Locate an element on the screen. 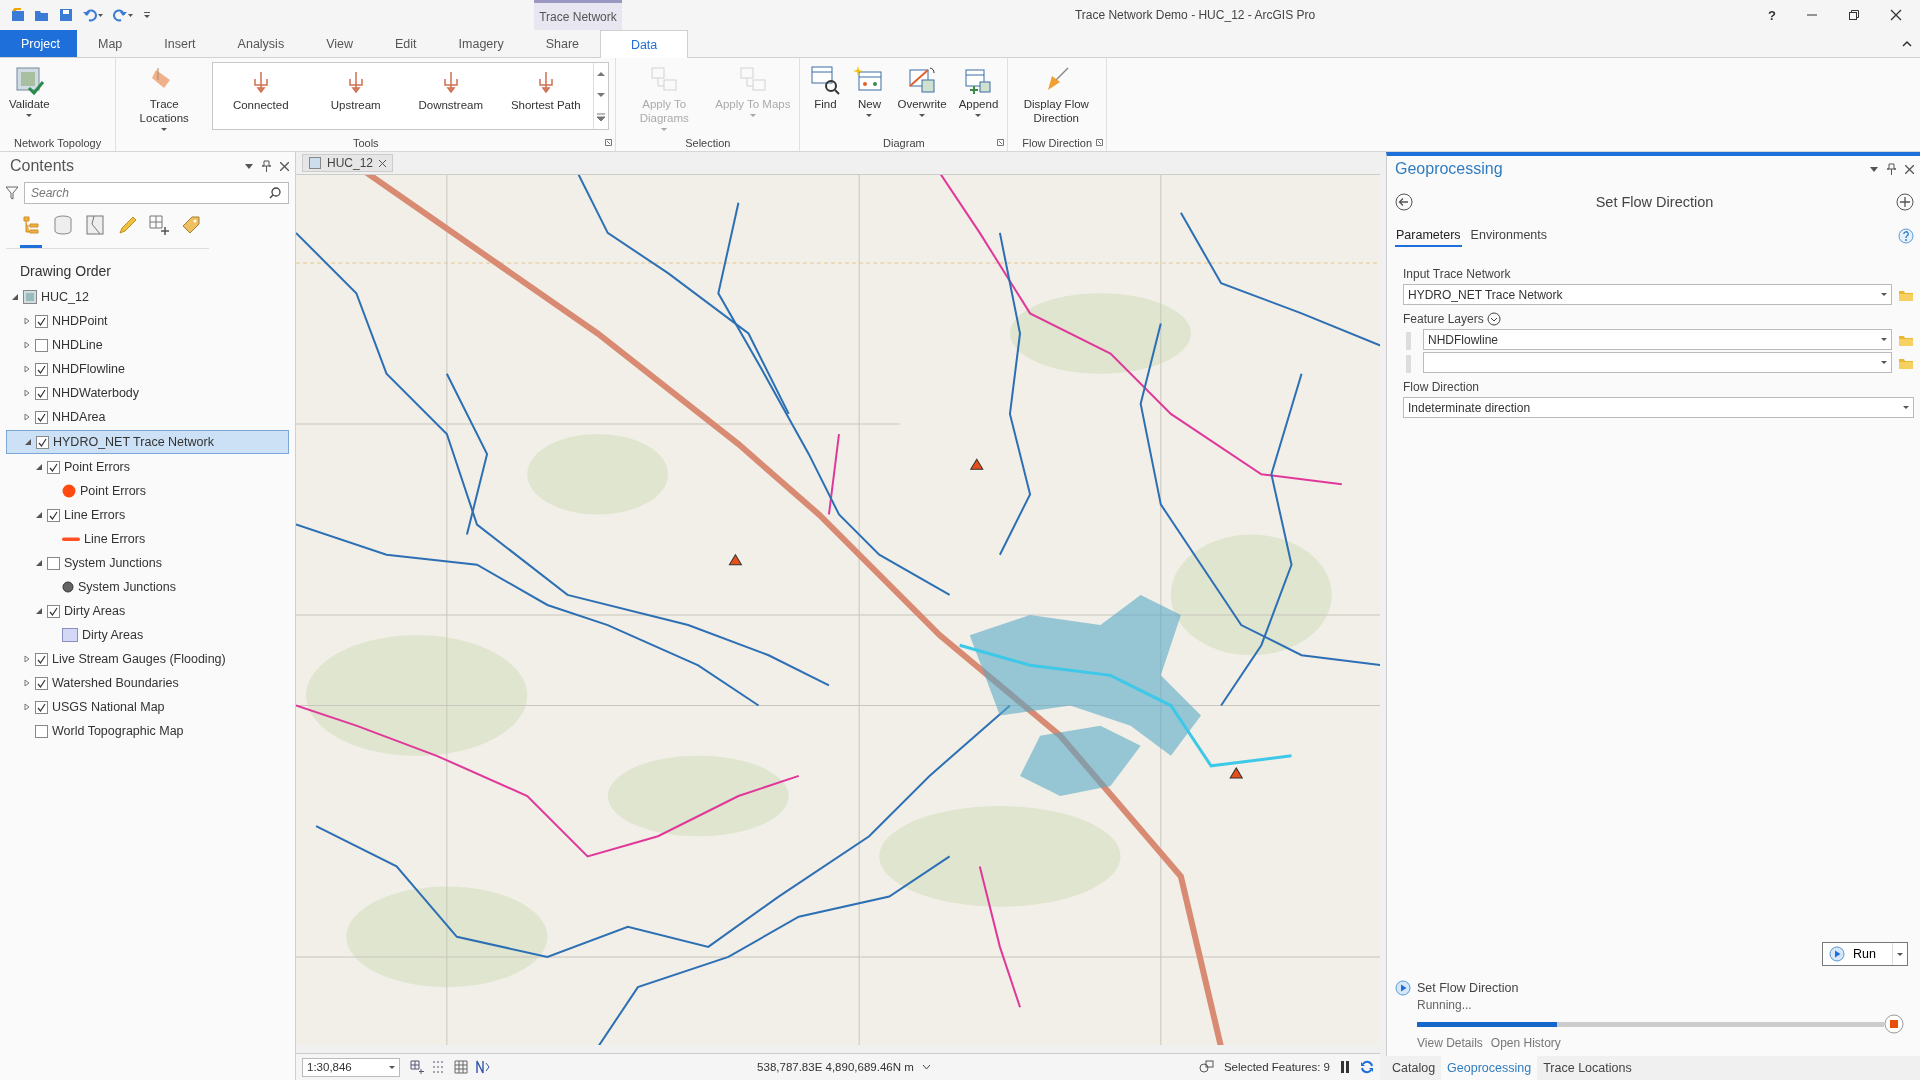  ribbon-button: Find is located at coordinates (825, 88).